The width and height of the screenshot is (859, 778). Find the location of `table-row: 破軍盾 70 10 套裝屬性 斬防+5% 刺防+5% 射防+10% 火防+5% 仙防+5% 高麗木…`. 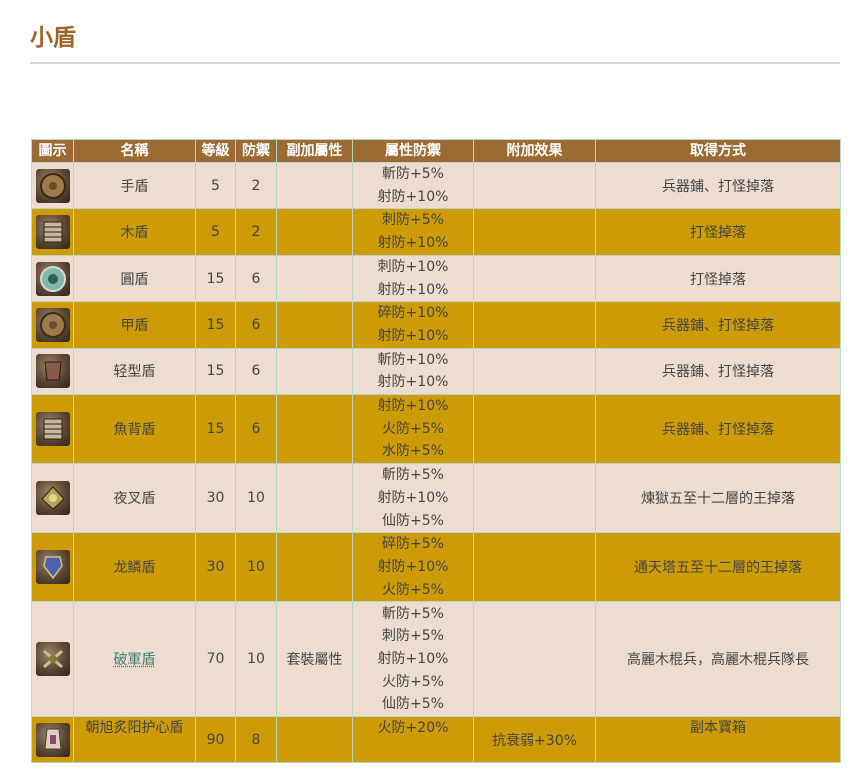

table-row: 破軍盾 70 10 套裝屬性 斬防+5% 刺防+5% 射防+10% 火防+5% 仙防+5% 高麗木… is located at coordinates (436, 659).